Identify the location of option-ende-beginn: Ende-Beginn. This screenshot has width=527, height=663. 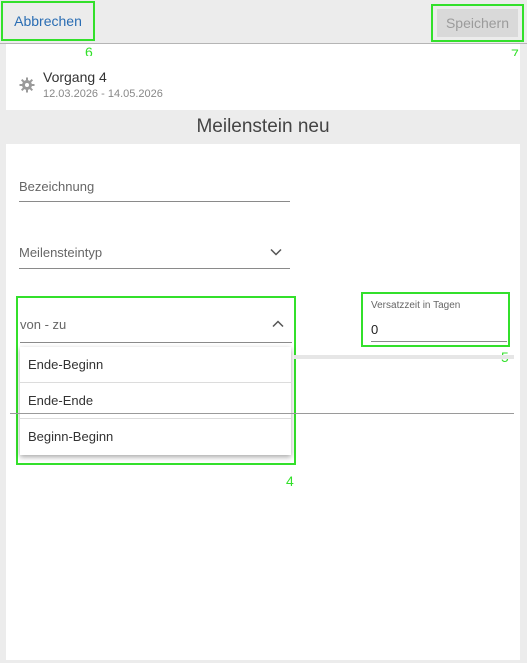
(155, 365).